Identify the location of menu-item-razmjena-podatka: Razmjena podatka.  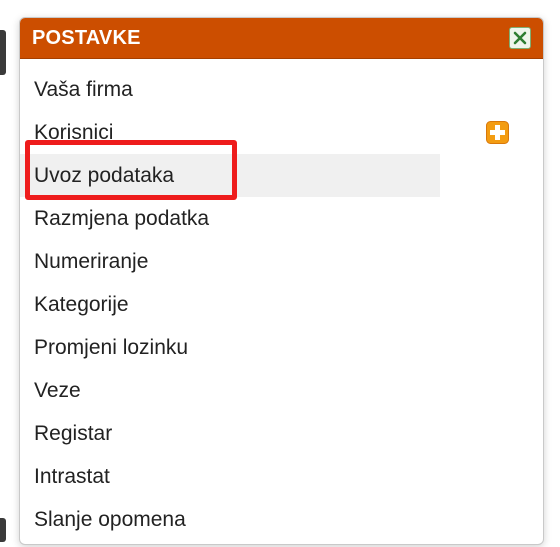
(230, 218).